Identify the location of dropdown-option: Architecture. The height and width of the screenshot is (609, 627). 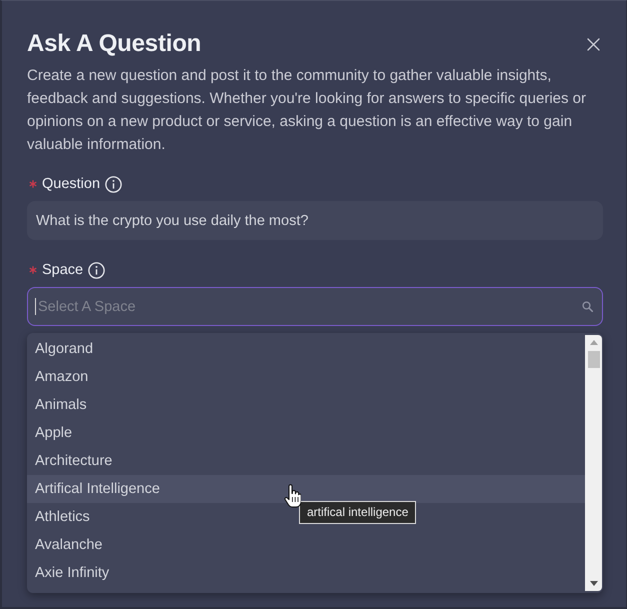
(71, 461).